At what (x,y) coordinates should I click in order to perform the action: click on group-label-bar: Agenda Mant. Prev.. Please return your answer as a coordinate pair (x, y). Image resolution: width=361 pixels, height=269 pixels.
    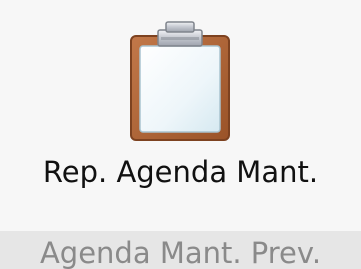
    Looking at the image, I should click on (180, 250).